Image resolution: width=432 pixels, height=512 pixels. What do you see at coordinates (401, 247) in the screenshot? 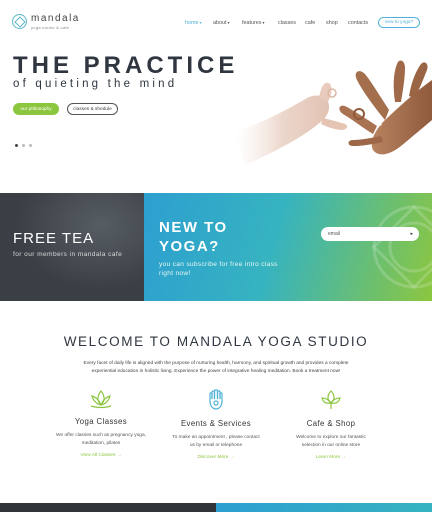
I see `mandala-pattern-icon` at bounding box center [401, 247].